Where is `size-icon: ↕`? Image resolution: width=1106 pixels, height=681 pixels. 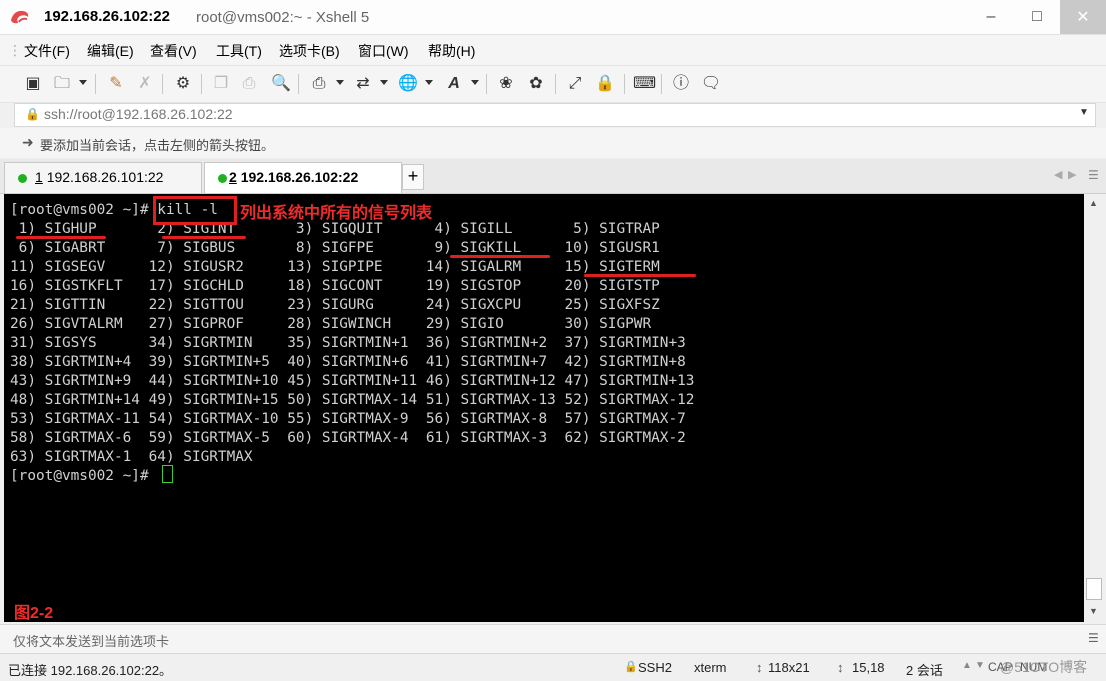 size-icon: ↕ is located at coordinates (759, 667).